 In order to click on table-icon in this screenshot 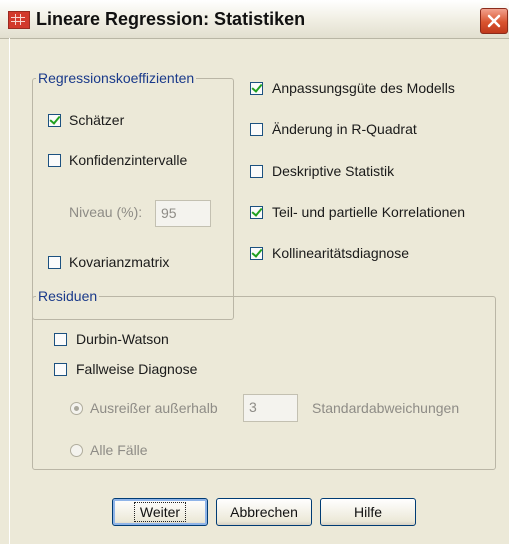, I will do `click(19, 20)`.